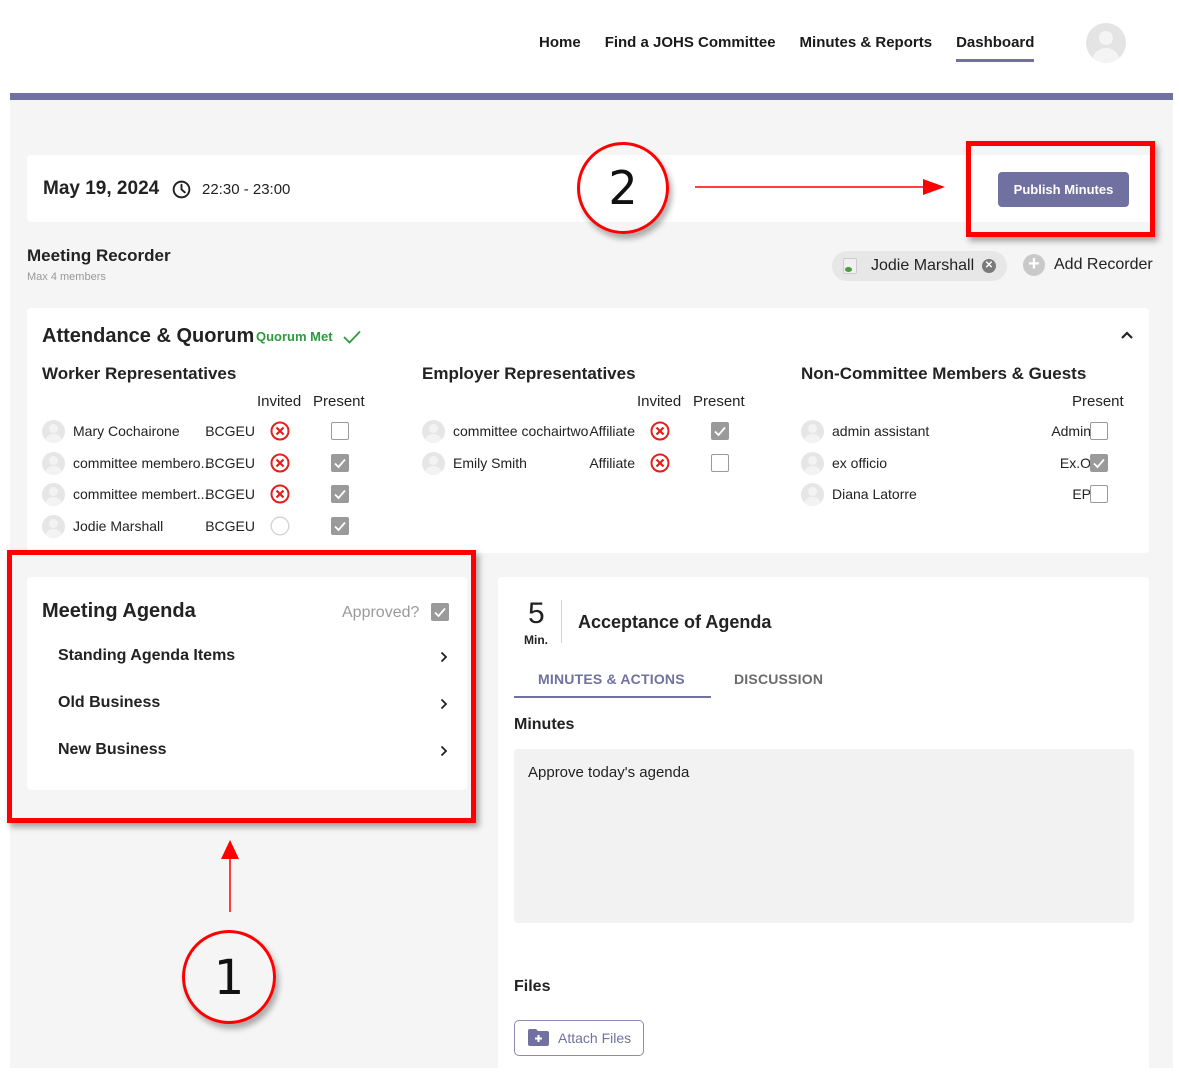 Image resolution: width=1179 pixels, height=1072 pixels. I want to click on tab-discussion: DISCUSSION, so click(778, 679).